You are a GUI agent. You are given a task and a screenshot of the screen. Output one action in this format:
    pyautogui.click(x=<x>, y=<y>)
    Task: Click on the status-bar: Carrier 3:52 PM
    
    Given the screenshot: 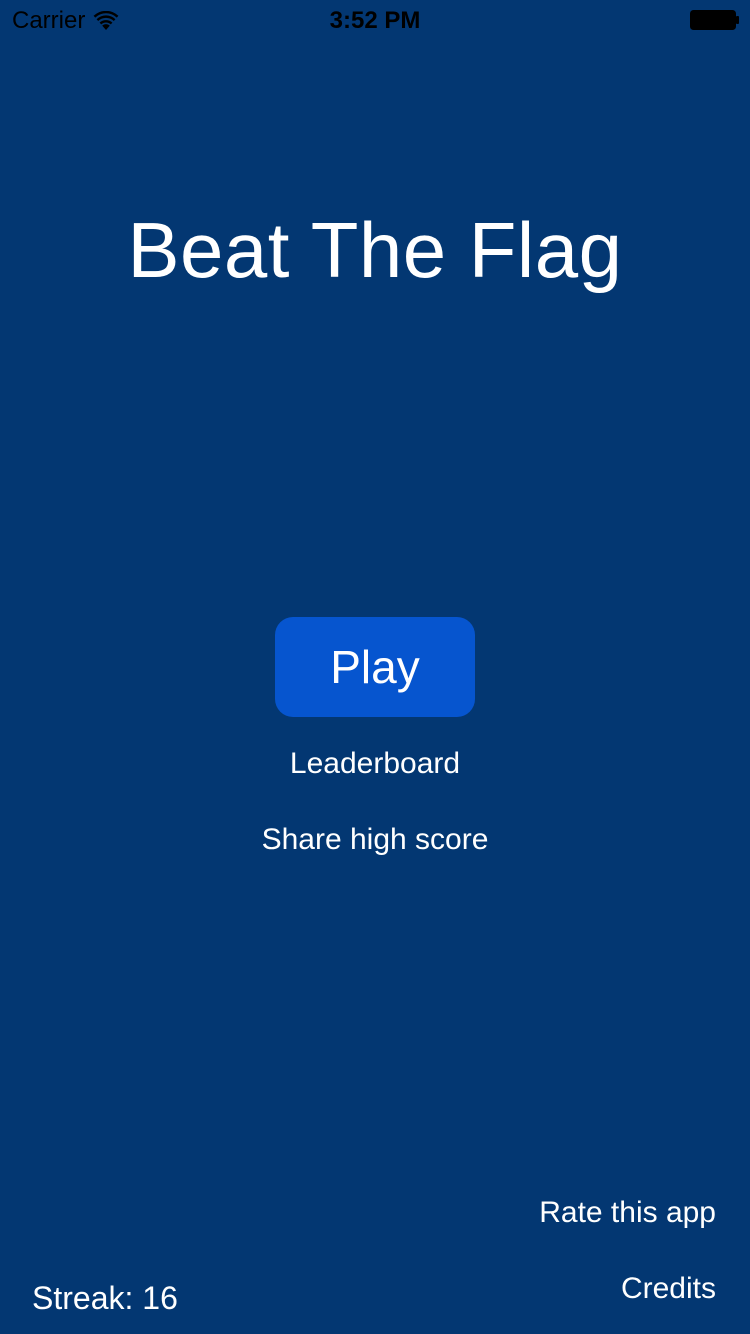 What is the action you would take?
    pyautogui.click(x=375, y=20)
    